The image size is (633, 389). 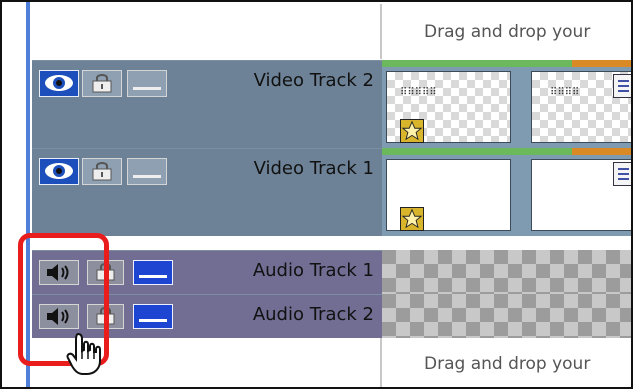 I want to click on video-track-2-header: Video Track 2, so click(x=207, y=104).